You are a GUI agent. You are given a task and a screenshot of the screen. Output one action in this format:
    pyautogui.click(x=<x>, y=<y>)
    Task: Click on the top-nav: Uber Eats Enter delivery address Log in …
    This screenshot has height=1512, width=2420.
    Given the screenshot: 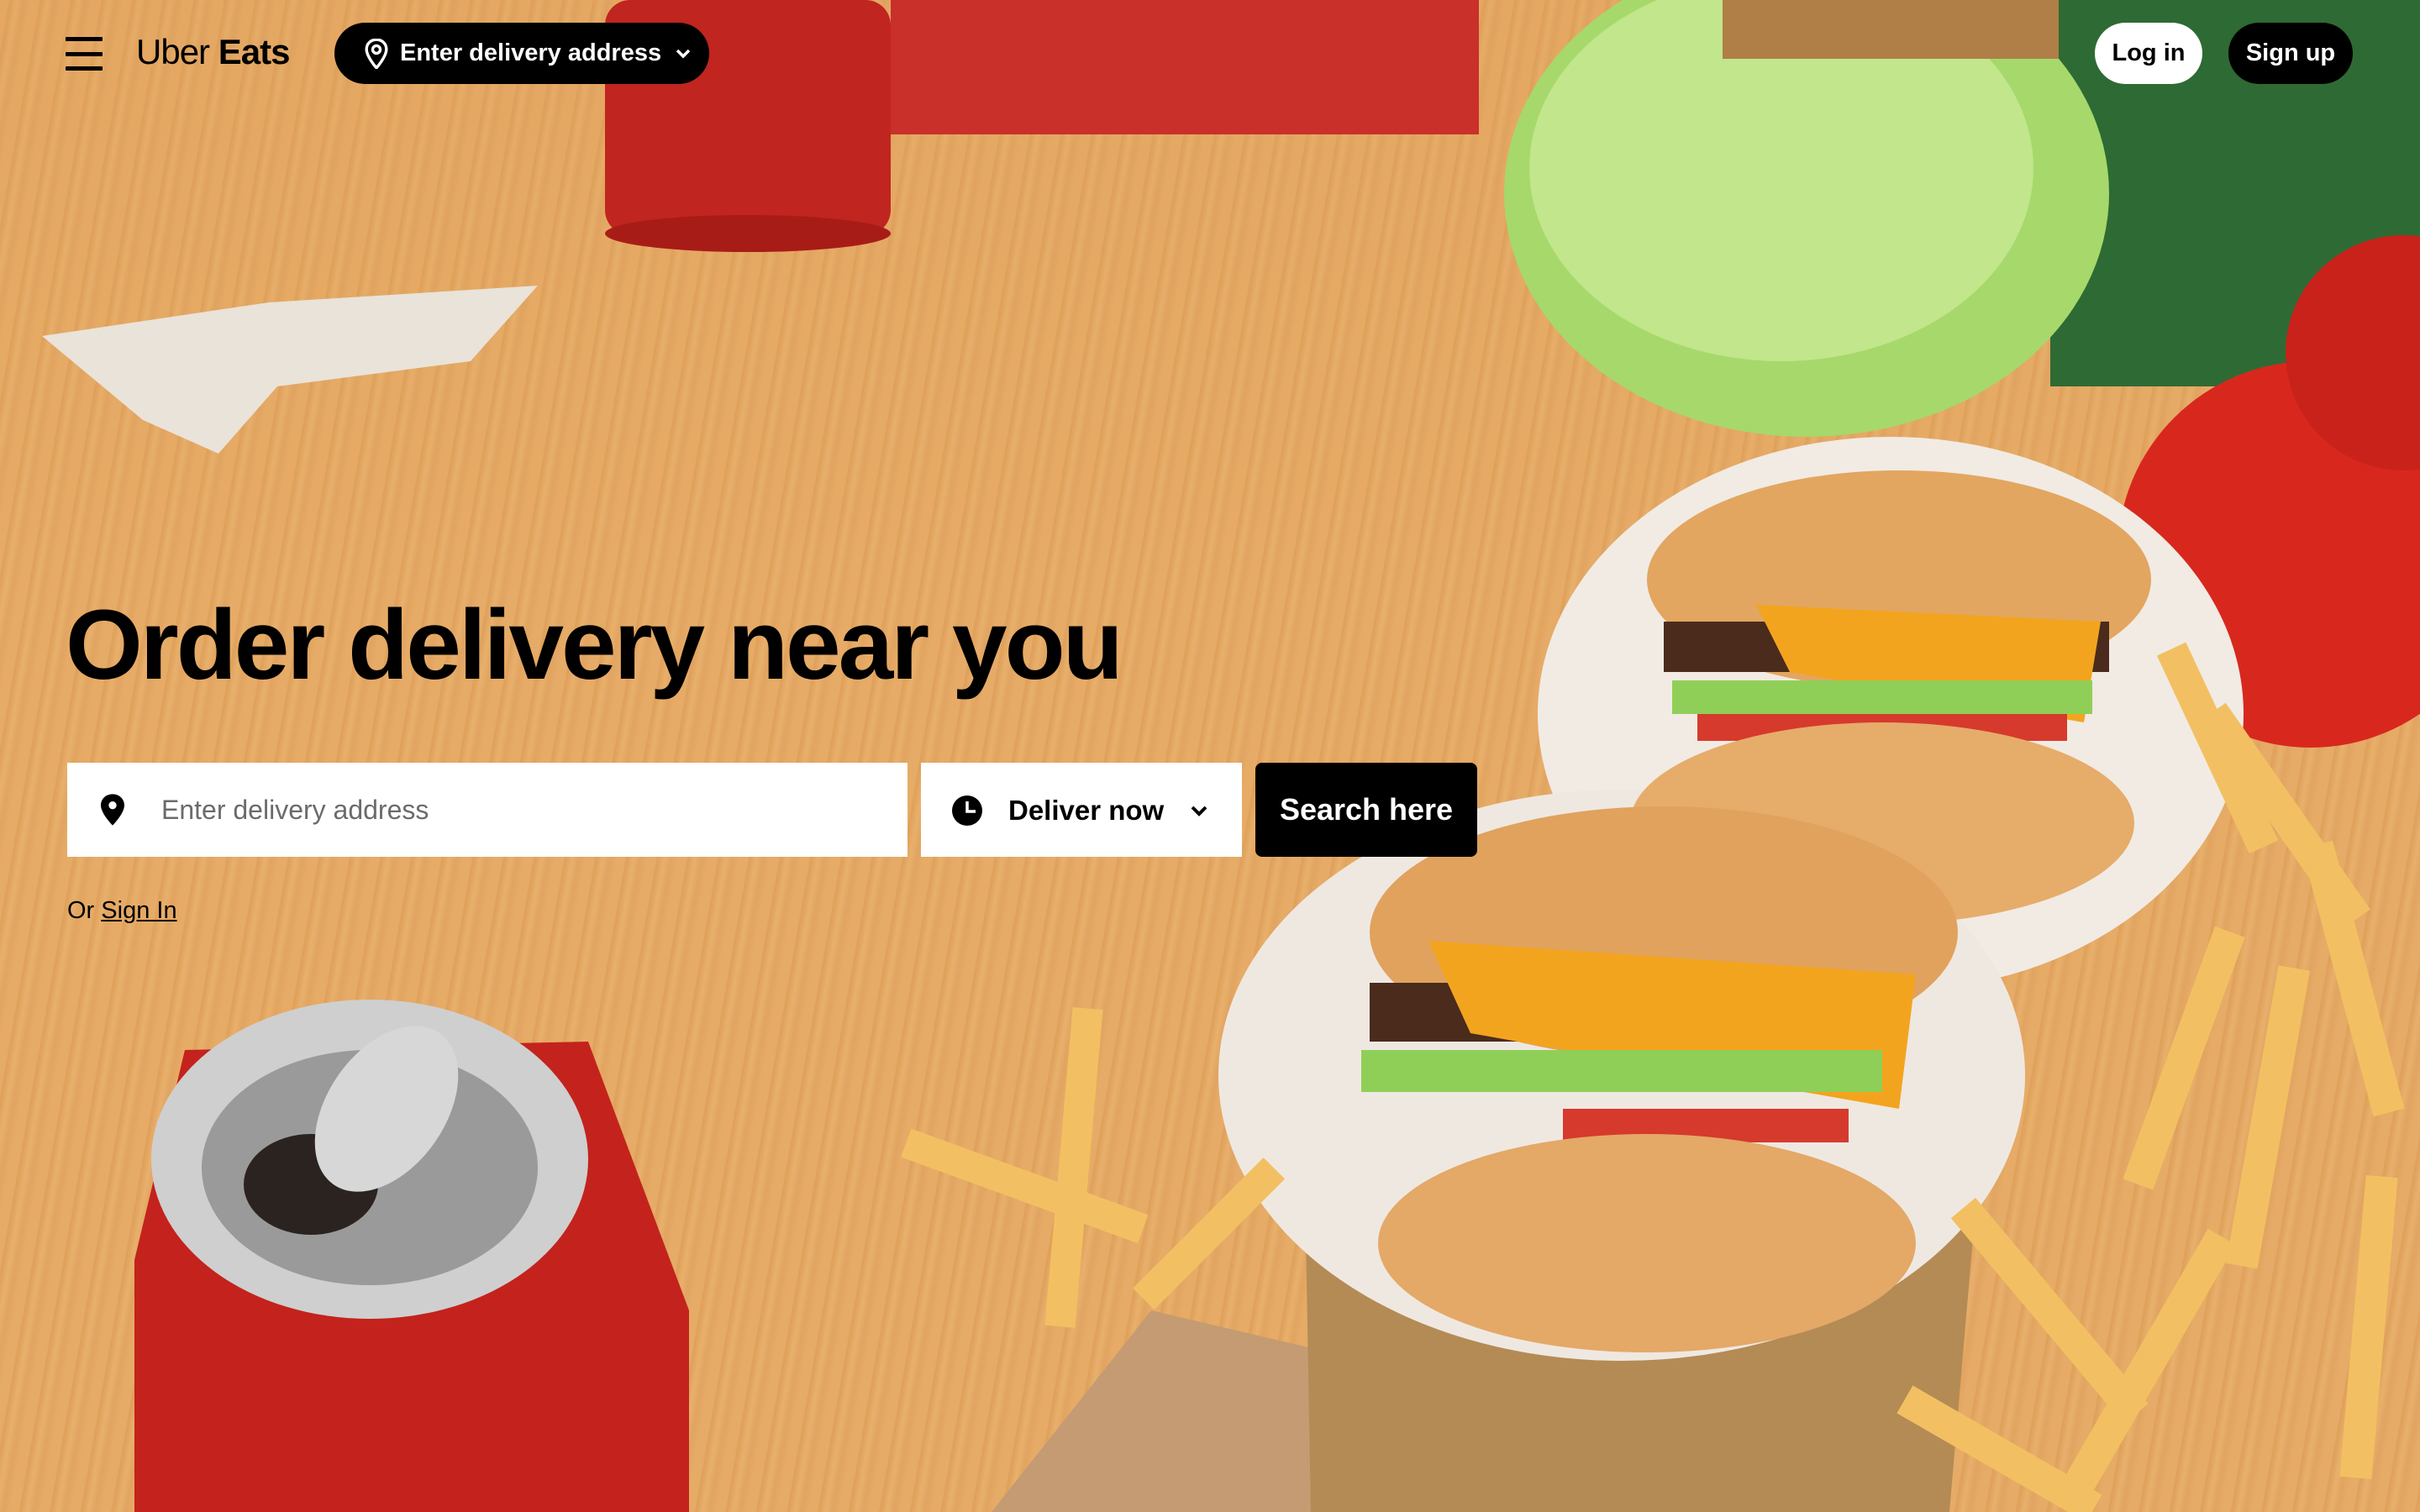 What is the action you would take?
    pyautogui.click(x=1210, y=54)
    